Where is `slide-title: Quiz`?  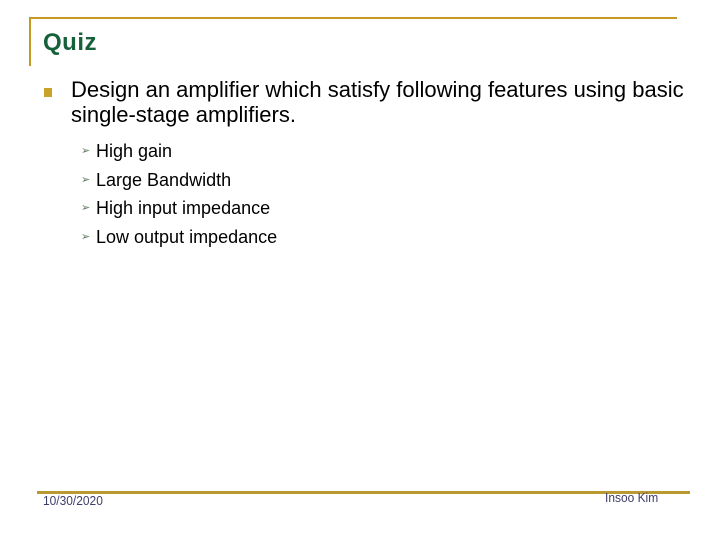
slide-title: Quiz is located at coordinates (70, 42).